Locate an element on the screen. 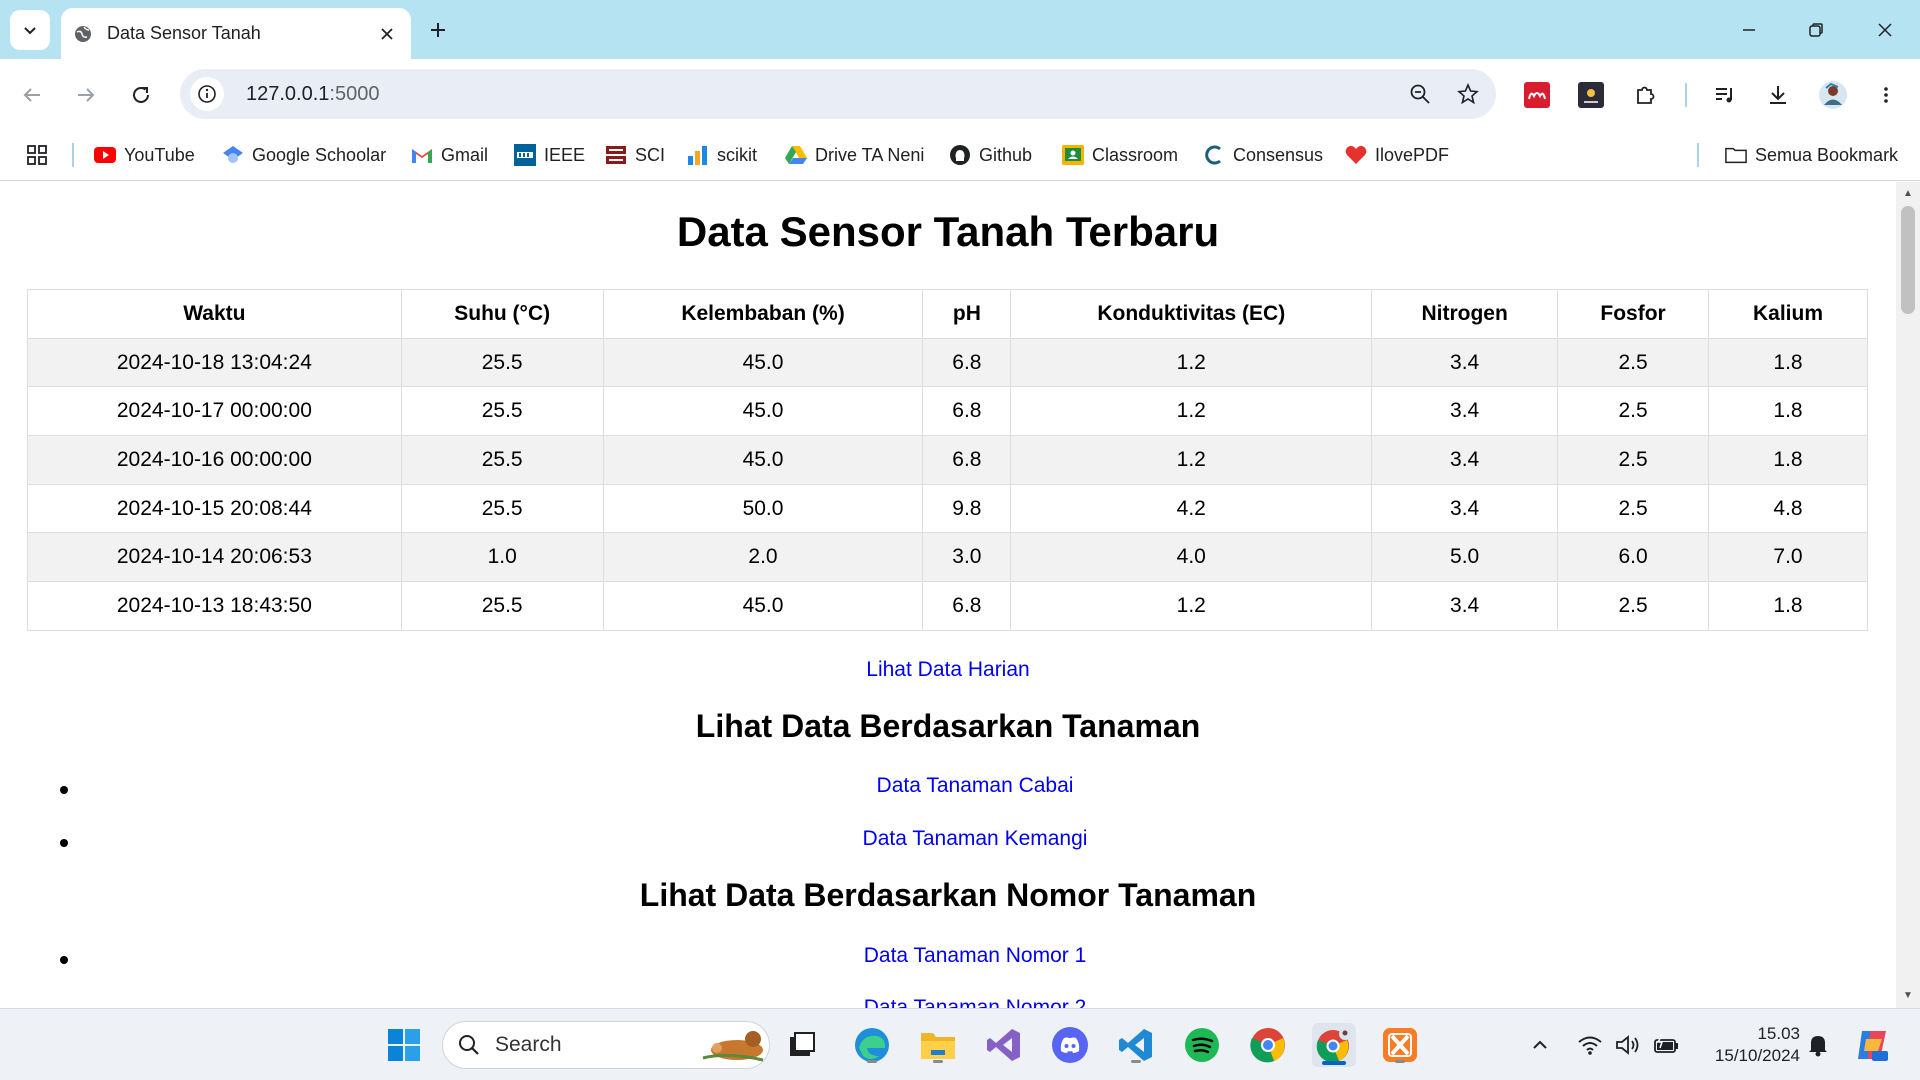 The width and height of the screenshot is (1920, 1080). taskbar-xampp is located at coordinates (1400, 1045).